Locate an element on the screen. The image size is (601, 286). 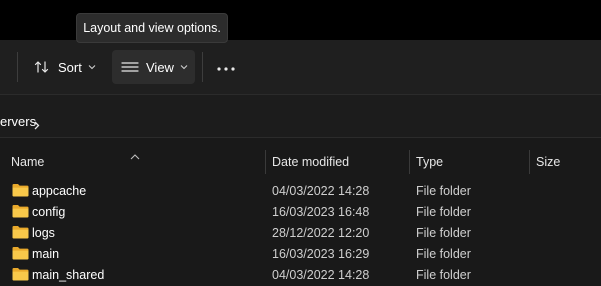
ellipsis-icon is located at coordinates (226, 67).